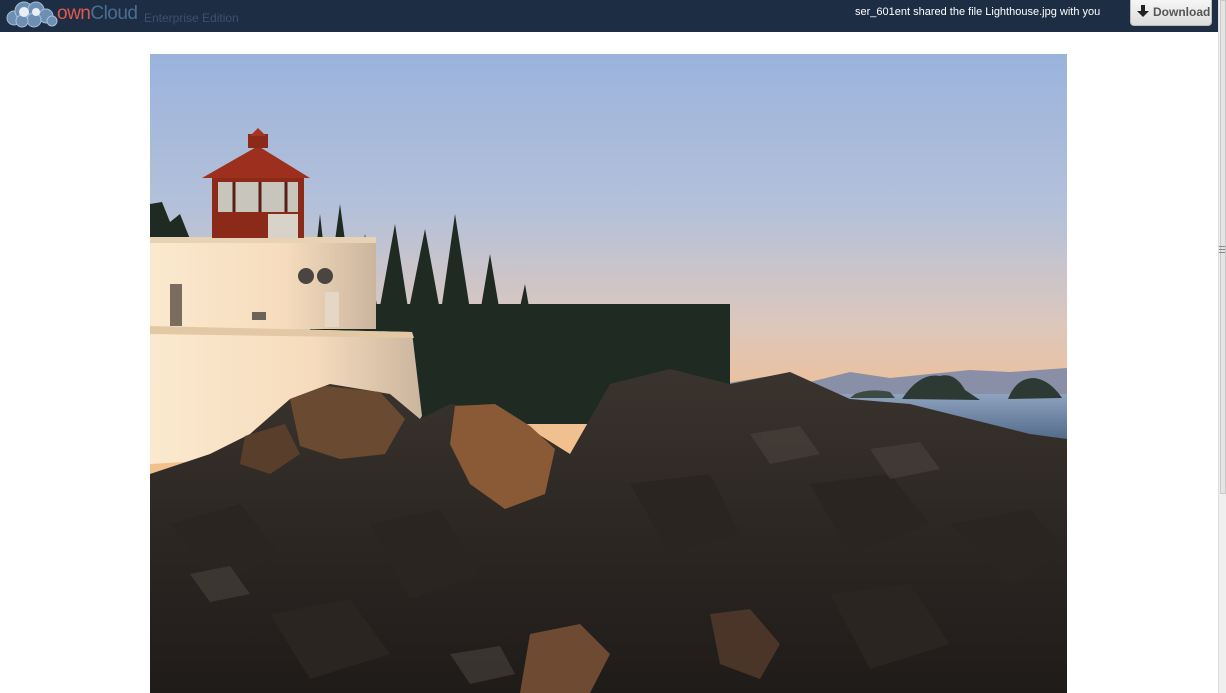  What do you see at coordinates (1222, 249) in the screenshot?
I see `scrollbar-grip-icon` at bounding box center [1222, 249].